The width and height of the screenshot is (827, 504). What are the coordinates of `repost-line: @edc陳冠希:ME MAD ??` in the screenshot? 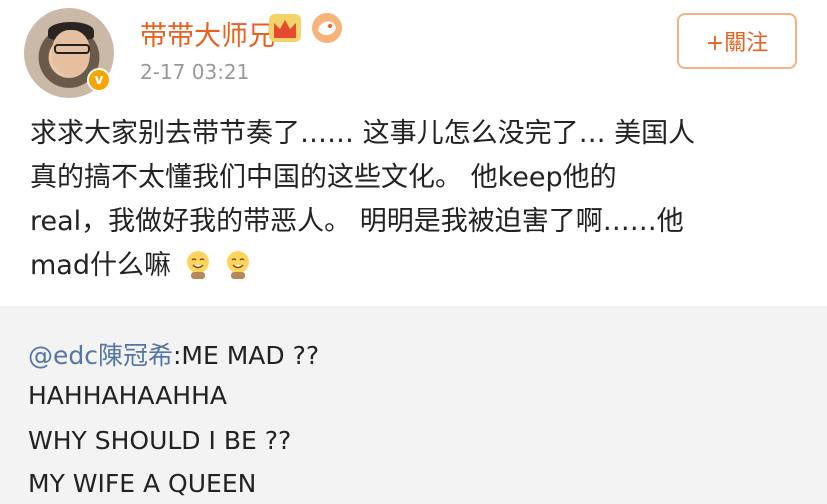 It's located at (173, 354).